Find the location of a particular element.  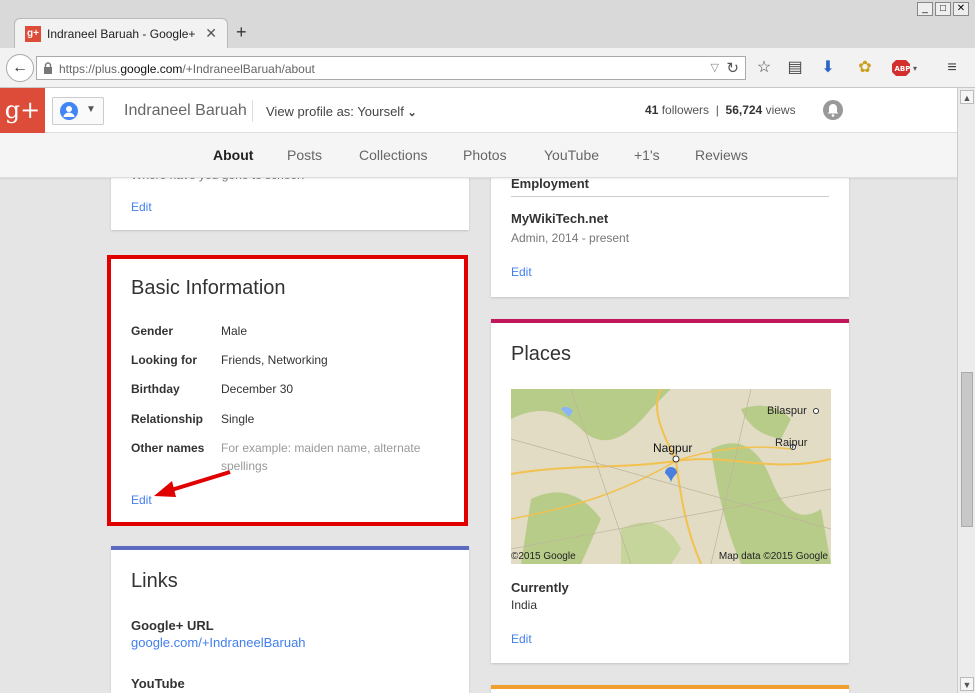

next-card is located at coordinates (670, 689).